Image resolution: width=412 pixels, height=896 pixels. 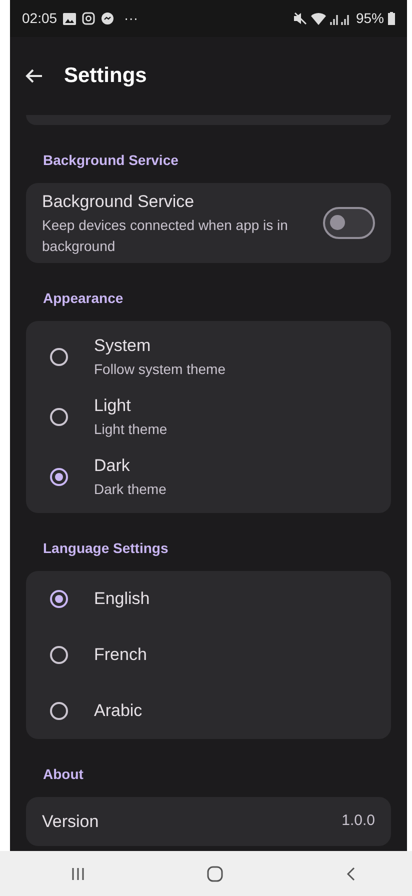 What do you see at coordinates (105, 76) in the screenshot?
I see `page-title: Settings` at bounding box center [105, 76].